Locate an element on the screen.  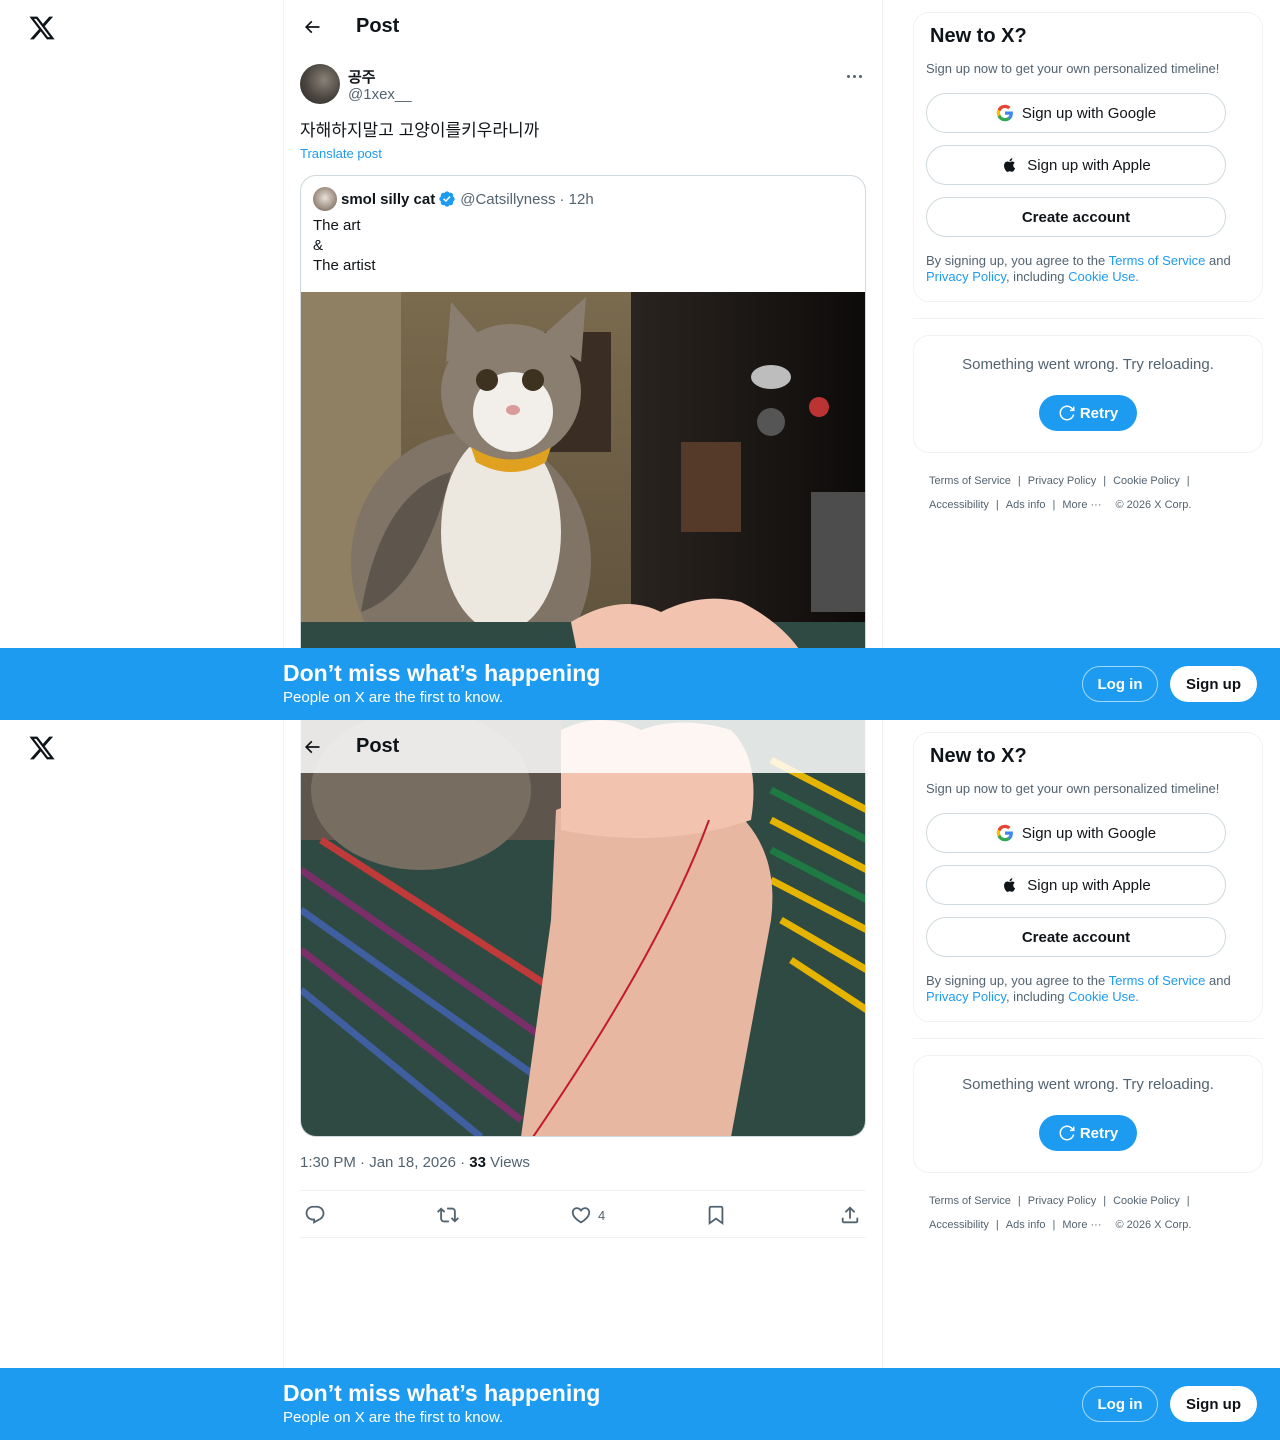
more-options-icon is located at coordinates (854, 76).